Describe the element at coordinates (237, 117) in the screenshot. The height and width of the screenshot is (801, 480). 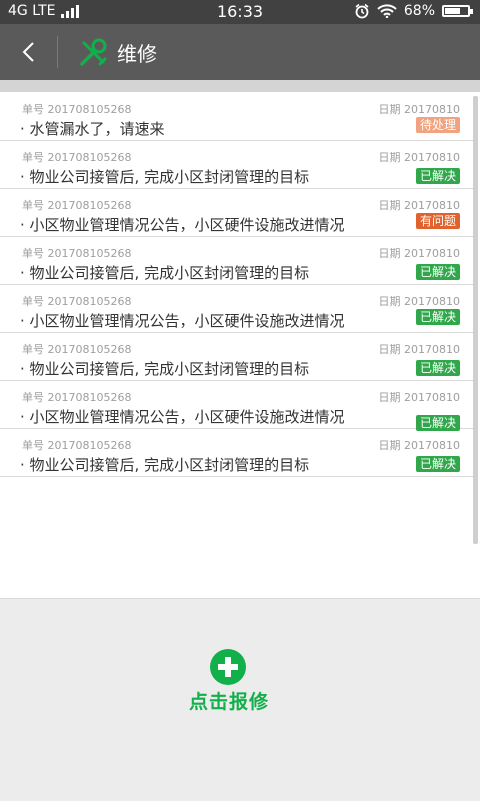
I see `list-item: 单号 201708105268 日期 20170810 · 水管漏水了，请速来 待处理` at that location.